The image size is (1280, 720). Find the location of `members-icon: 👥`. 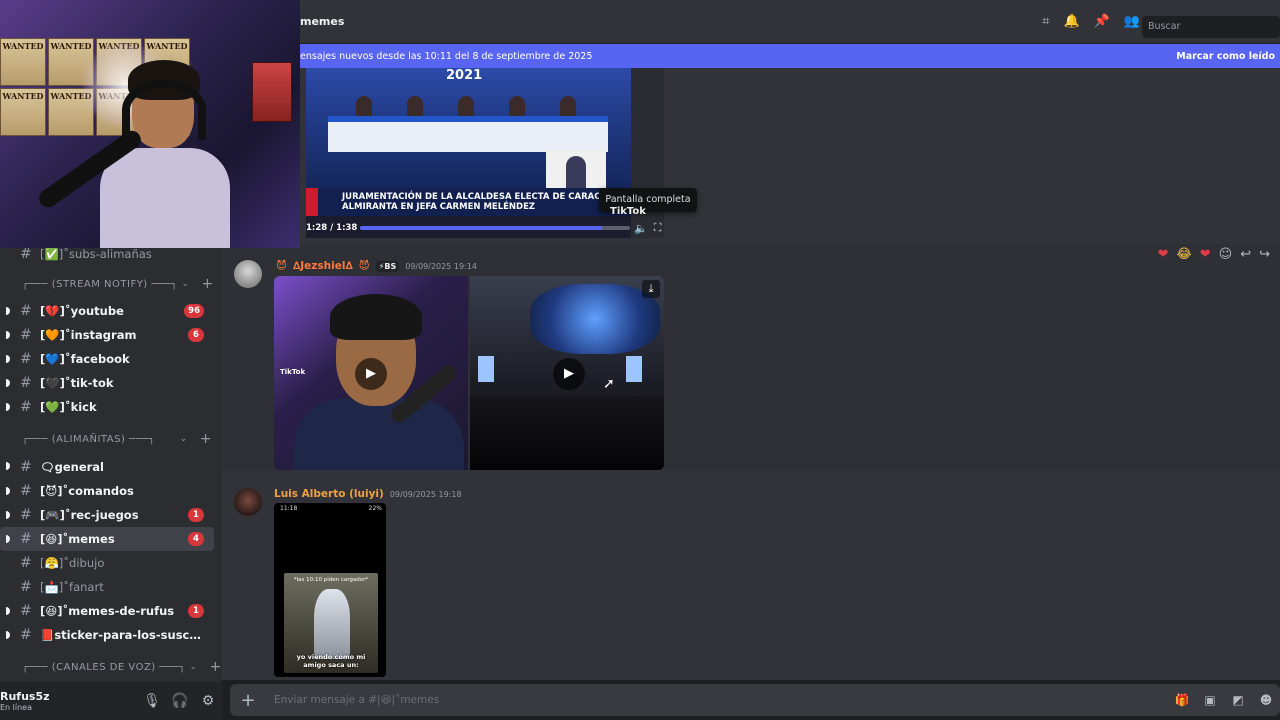

members-icon: 👥 is located at coordinates (1132, 21).